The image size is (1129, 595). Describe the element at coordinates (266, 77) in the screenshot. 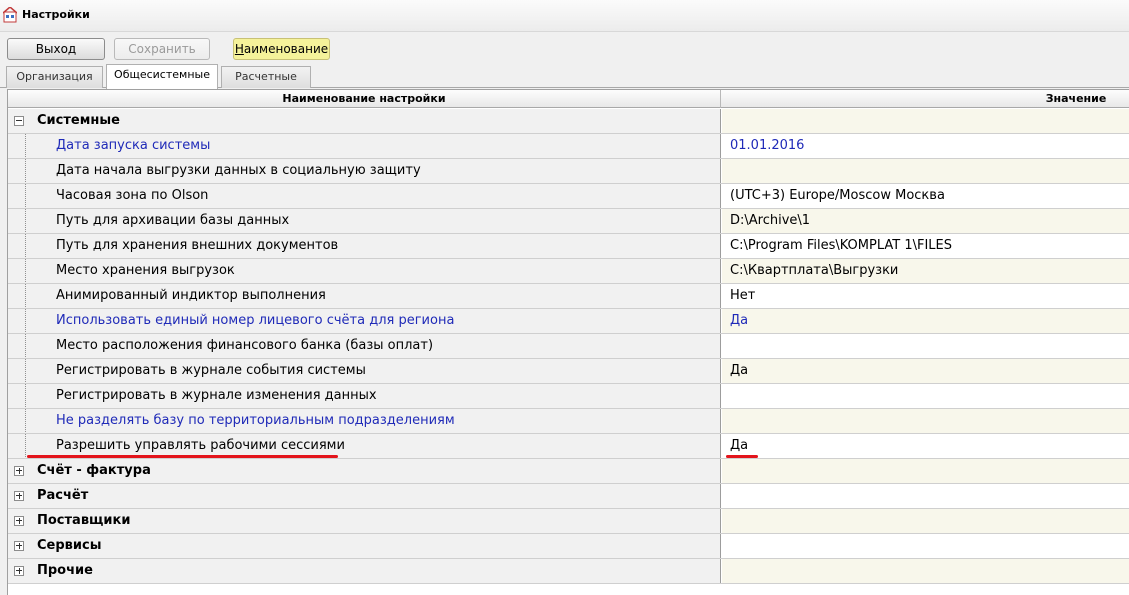

I see `tab-calculation: Расчетные` at that location.